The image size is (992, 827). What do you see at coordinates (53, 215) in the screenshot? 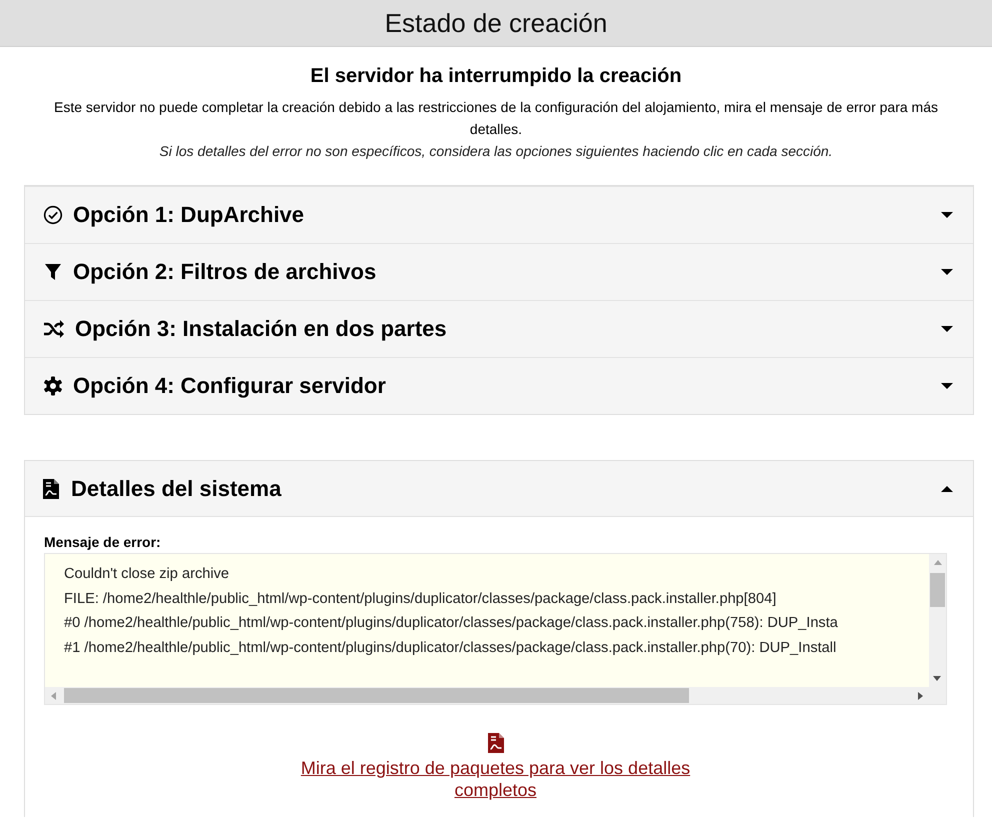
I see `check-circle-icon` at bounding box center [53, 215].